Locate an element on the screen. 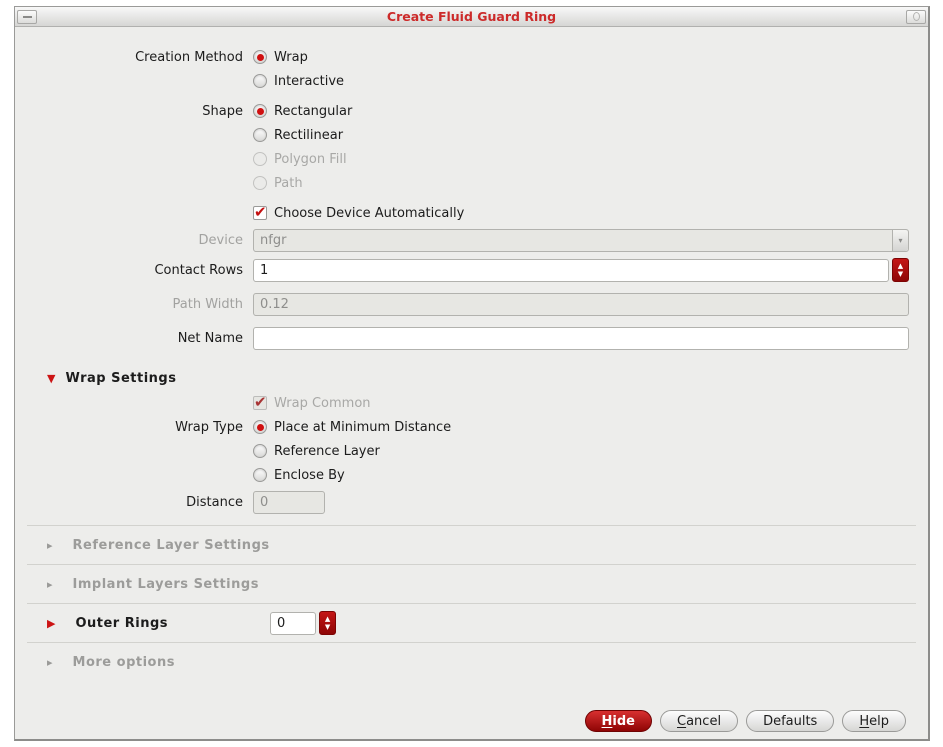 The width and height of the screenshot is (943, 747). help-button: Help is located at coordinates (874, 721).